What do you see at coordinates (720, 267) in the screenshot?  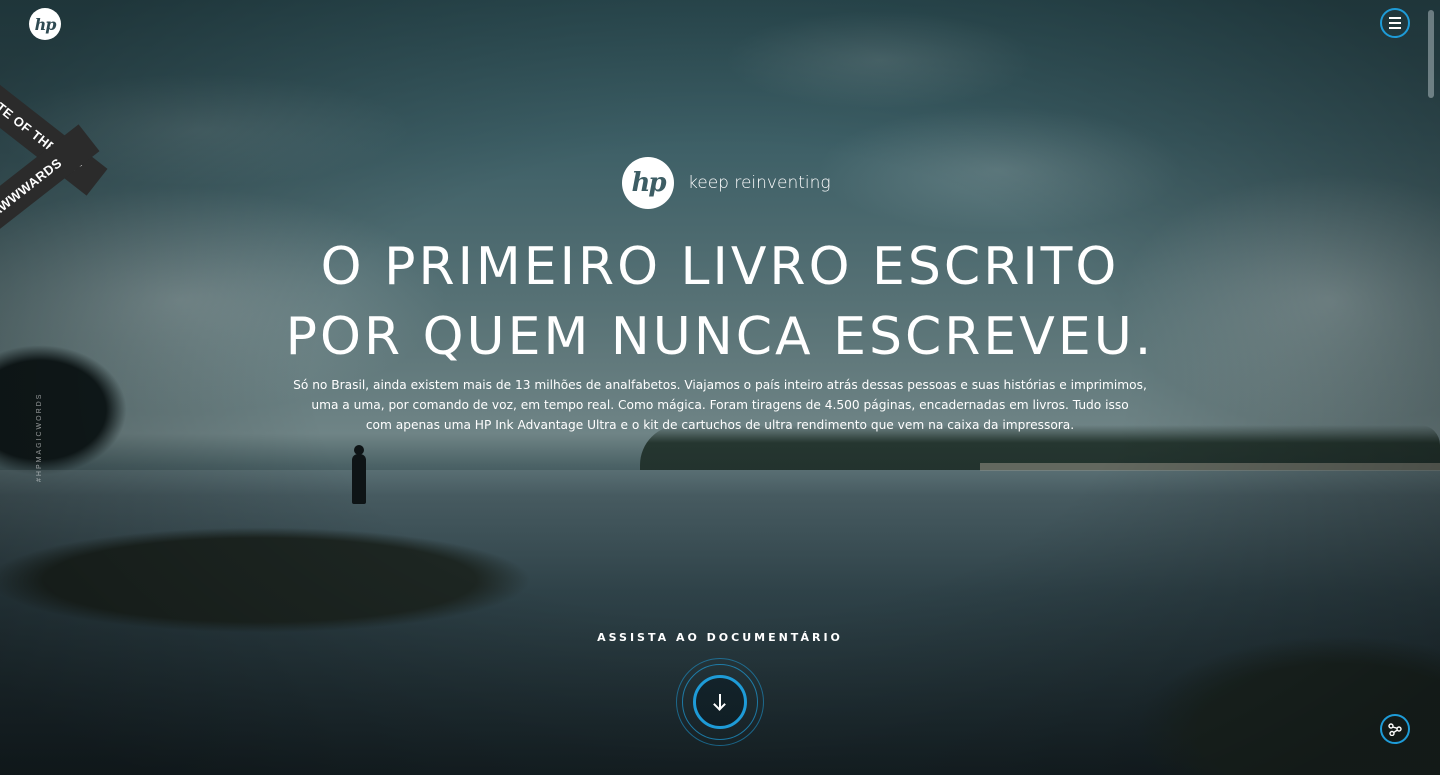 I see `headline-line-1: O PRIMEIRO LIVRO ESCRITO` at bounding box center [720, 267].